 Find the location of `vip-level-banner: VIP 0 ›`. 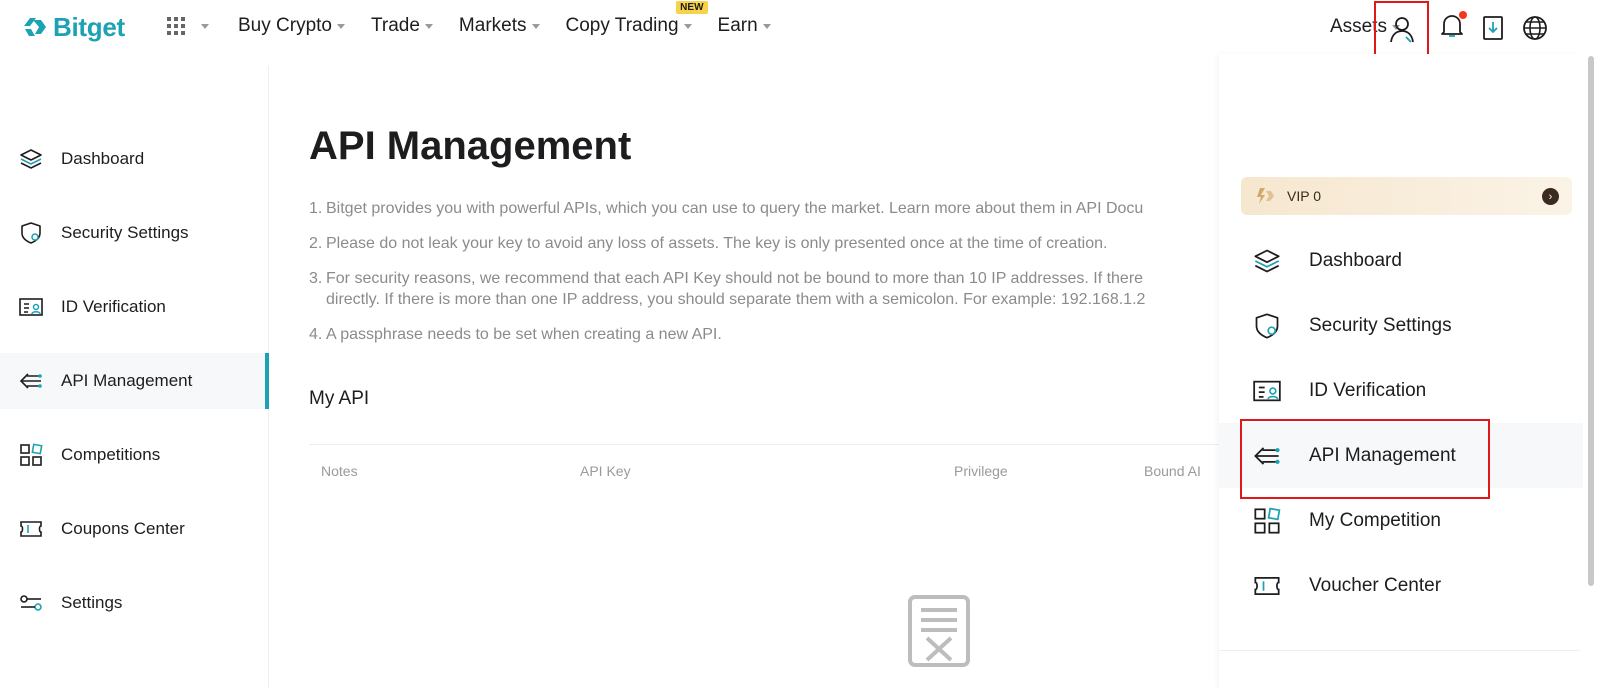

vip-level-banner: VIP 0 › is located at coordinates (1406, 196).